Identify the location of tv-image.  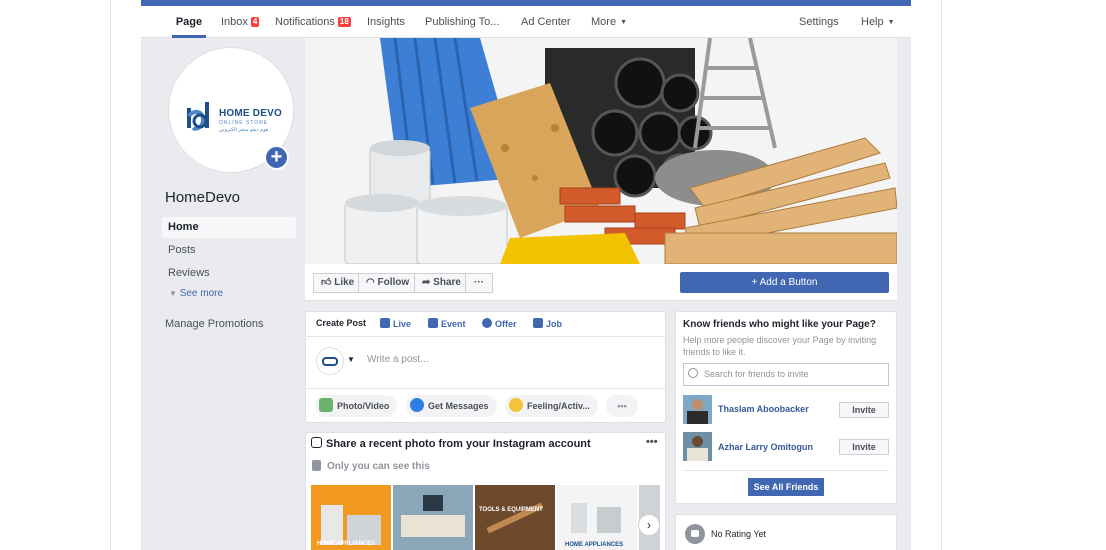
(433, 503).